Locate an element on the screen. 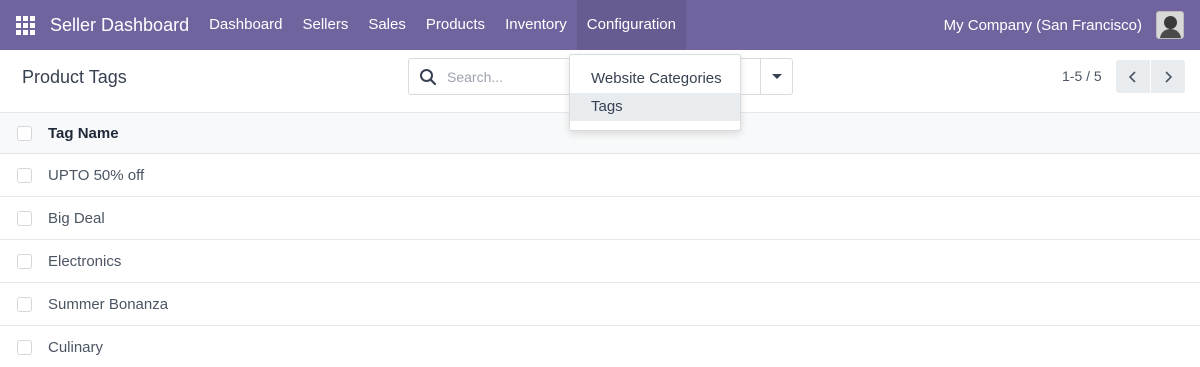 The height and width of the screenshot is (367, 1200). tag-name-cell: Big Deal is located at coordinates (76, 218).